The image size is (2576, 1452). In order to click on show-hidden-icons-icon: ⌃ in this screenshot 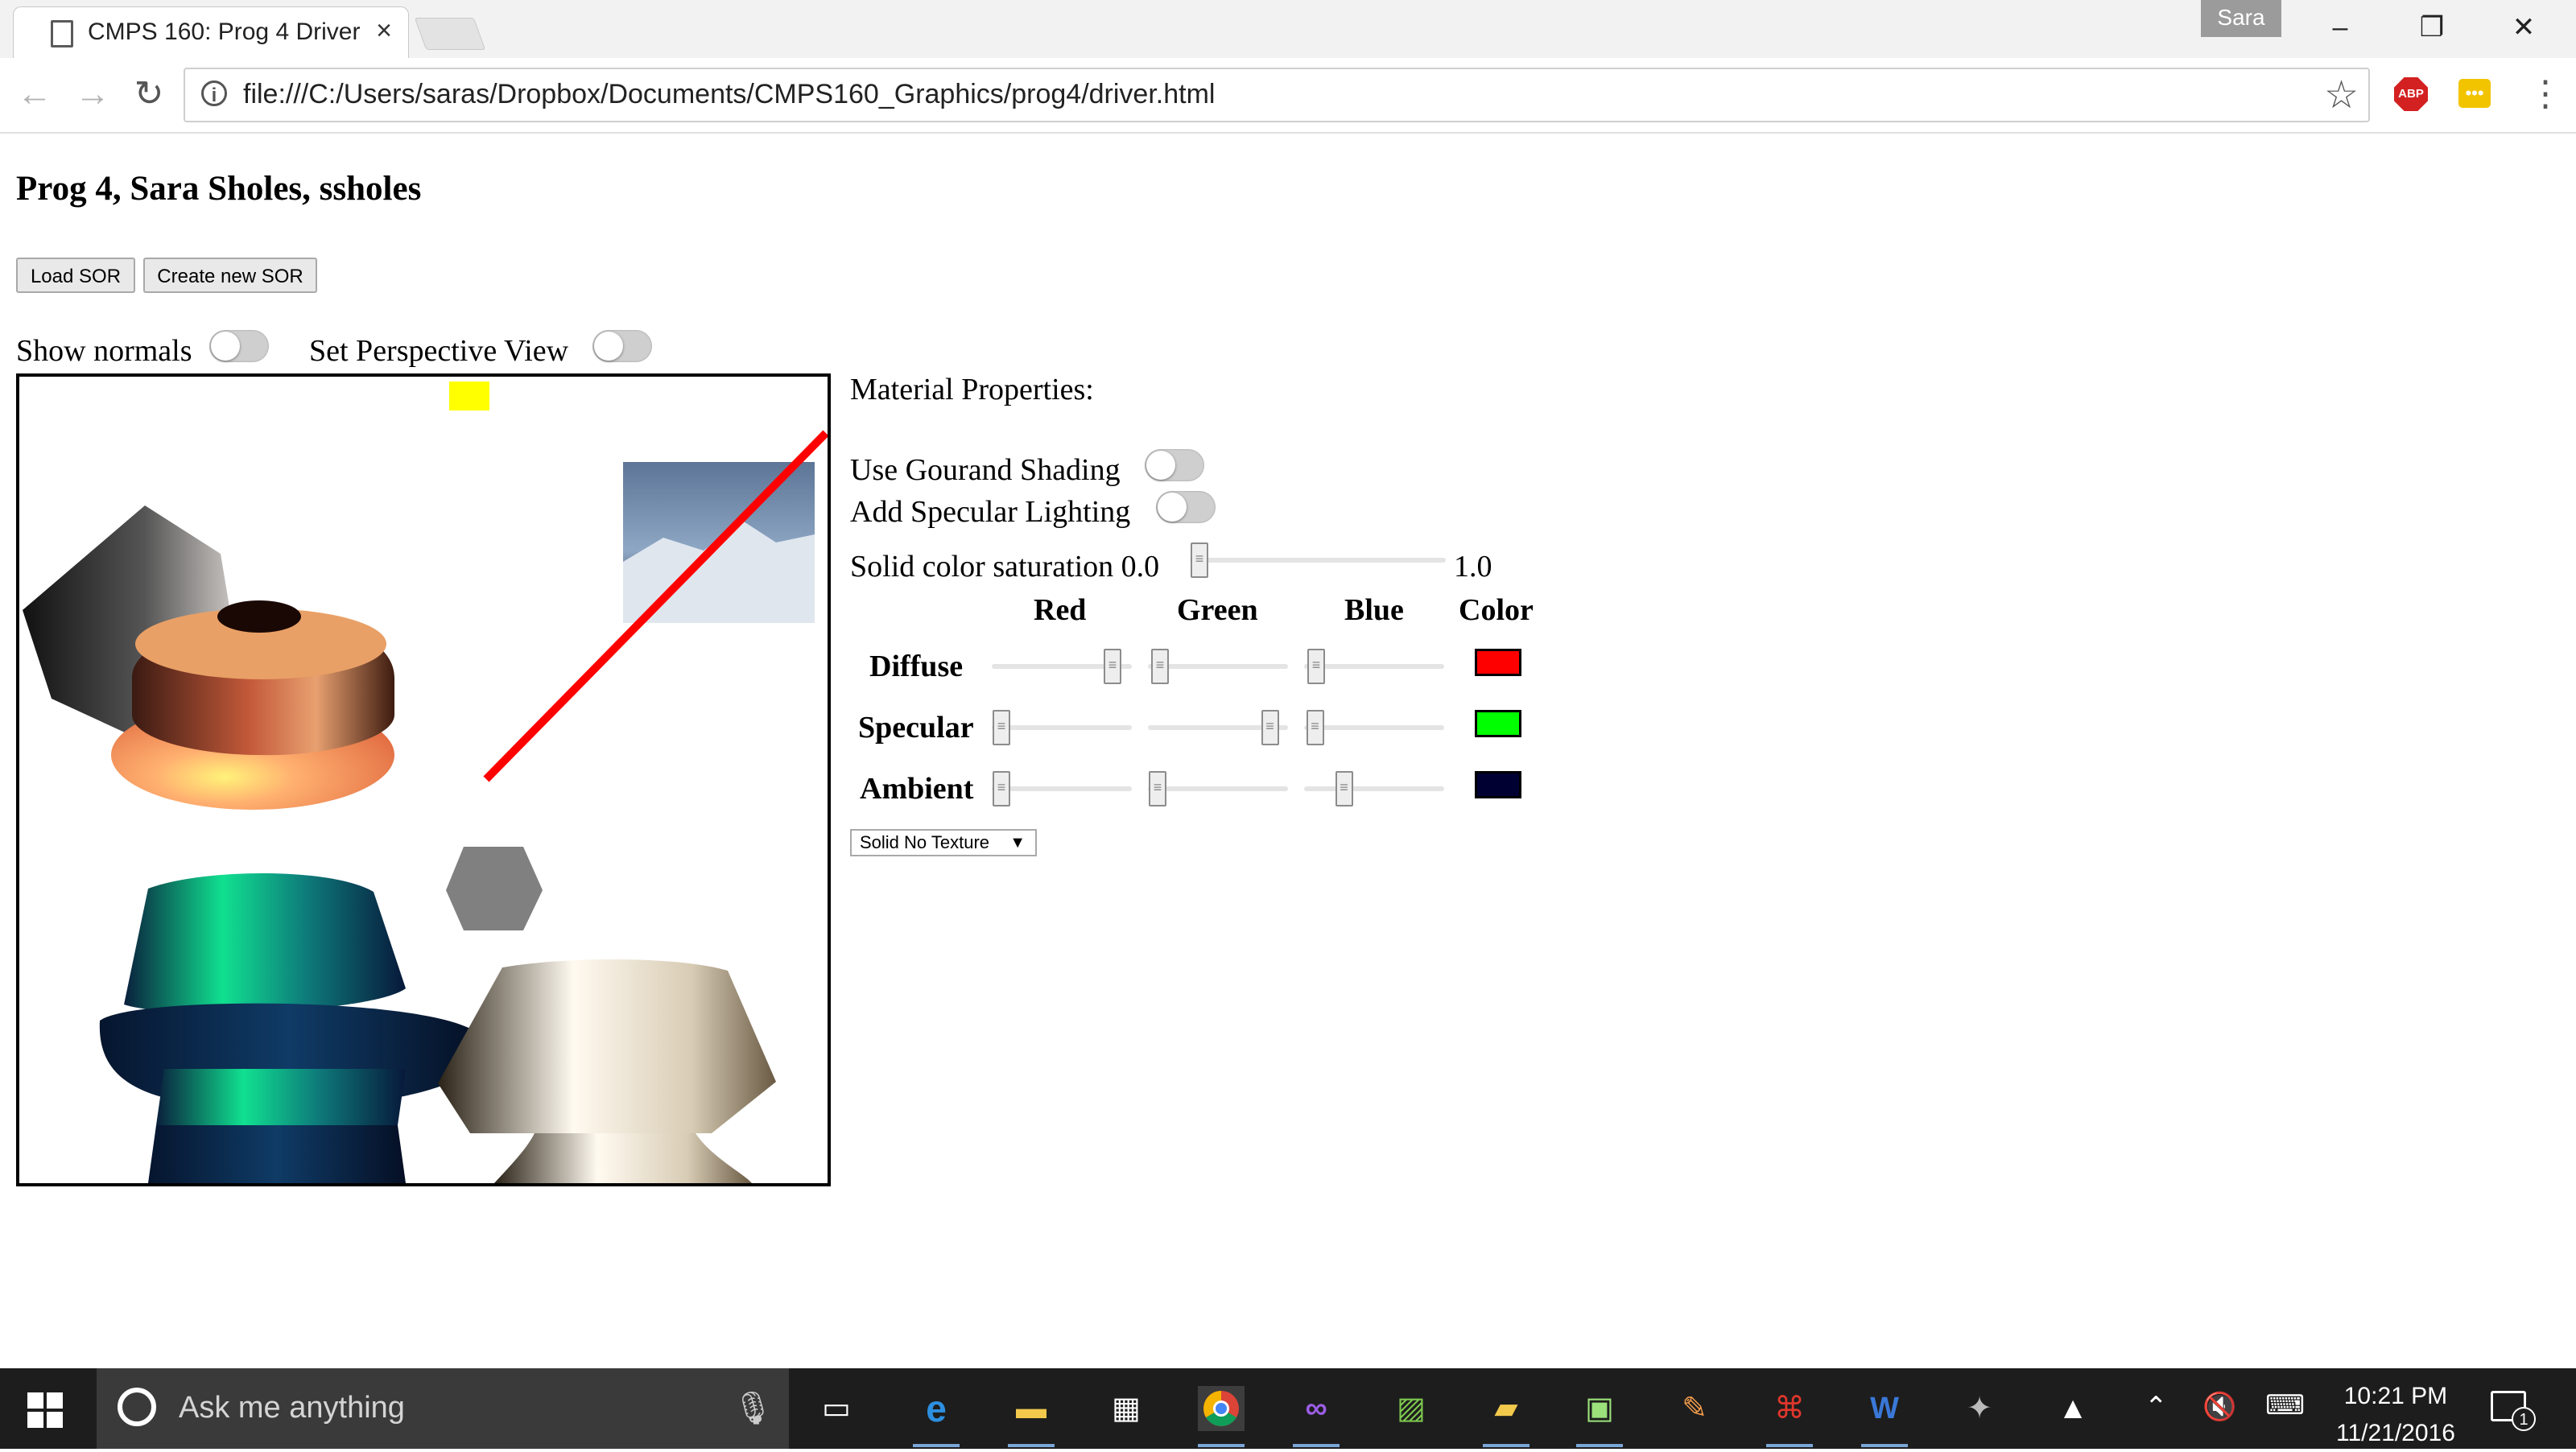, I will do `click(2156, 1407)`.